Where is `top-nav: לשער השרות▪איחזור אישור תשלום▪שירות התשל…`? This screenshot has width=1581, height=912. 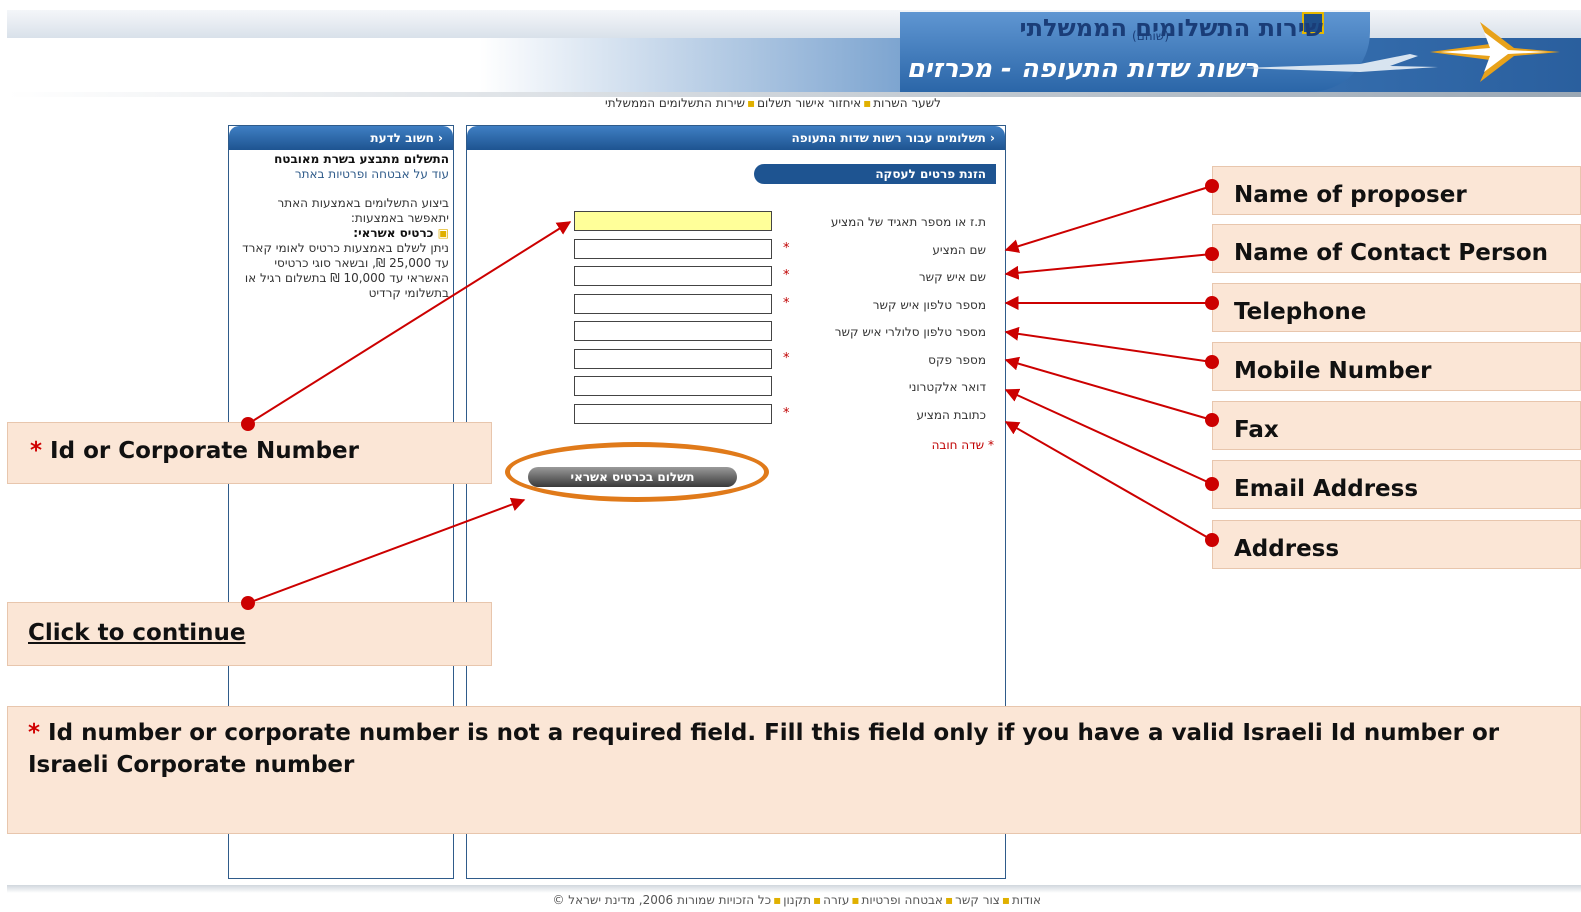 top-nav: לשער השרות▪איחזור אישור תשלום▪שירות התשל… is located at coordinates (773, 103).